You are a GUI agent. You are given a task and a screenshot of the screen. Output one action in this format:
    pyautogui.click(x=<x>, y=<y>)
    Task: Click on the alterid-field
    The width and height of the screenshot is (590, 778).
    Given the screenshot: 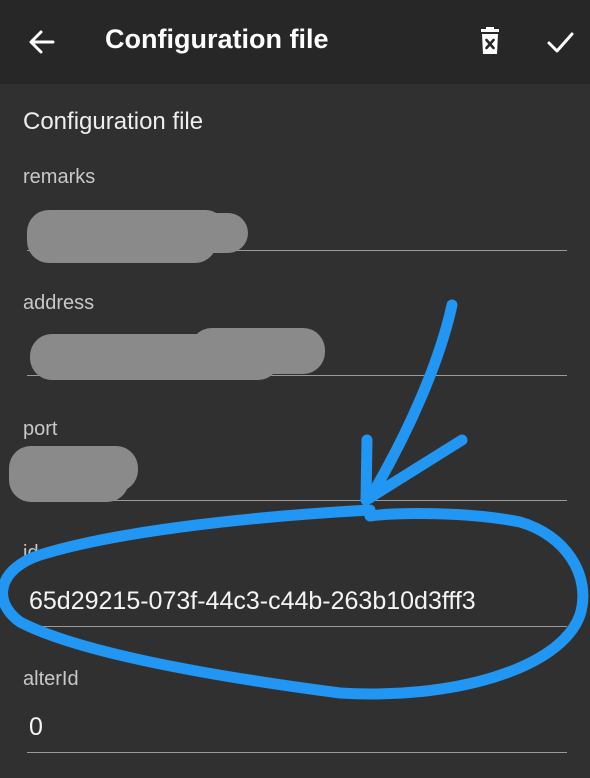 What is the action you would take?
    pyautogui.click(x=297, y=728)
    